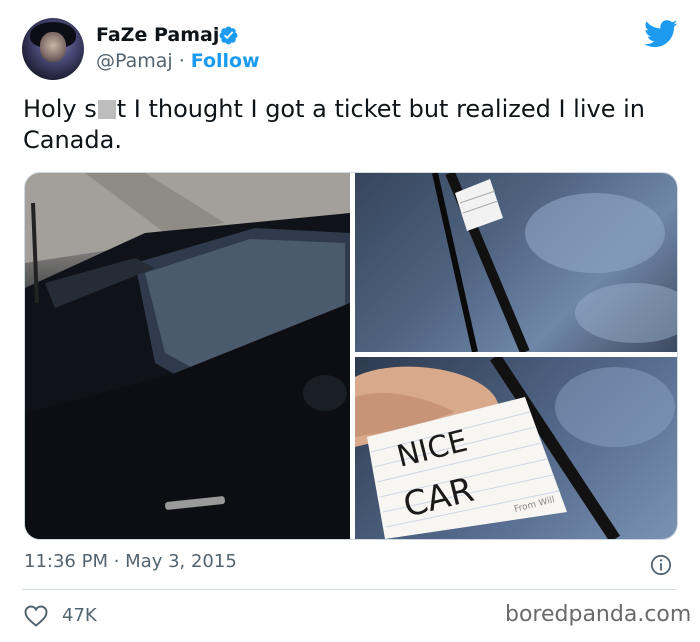  I want to click on tweet-timestamp: 11:36 PM · May 3, 2015, so click(130, 561).